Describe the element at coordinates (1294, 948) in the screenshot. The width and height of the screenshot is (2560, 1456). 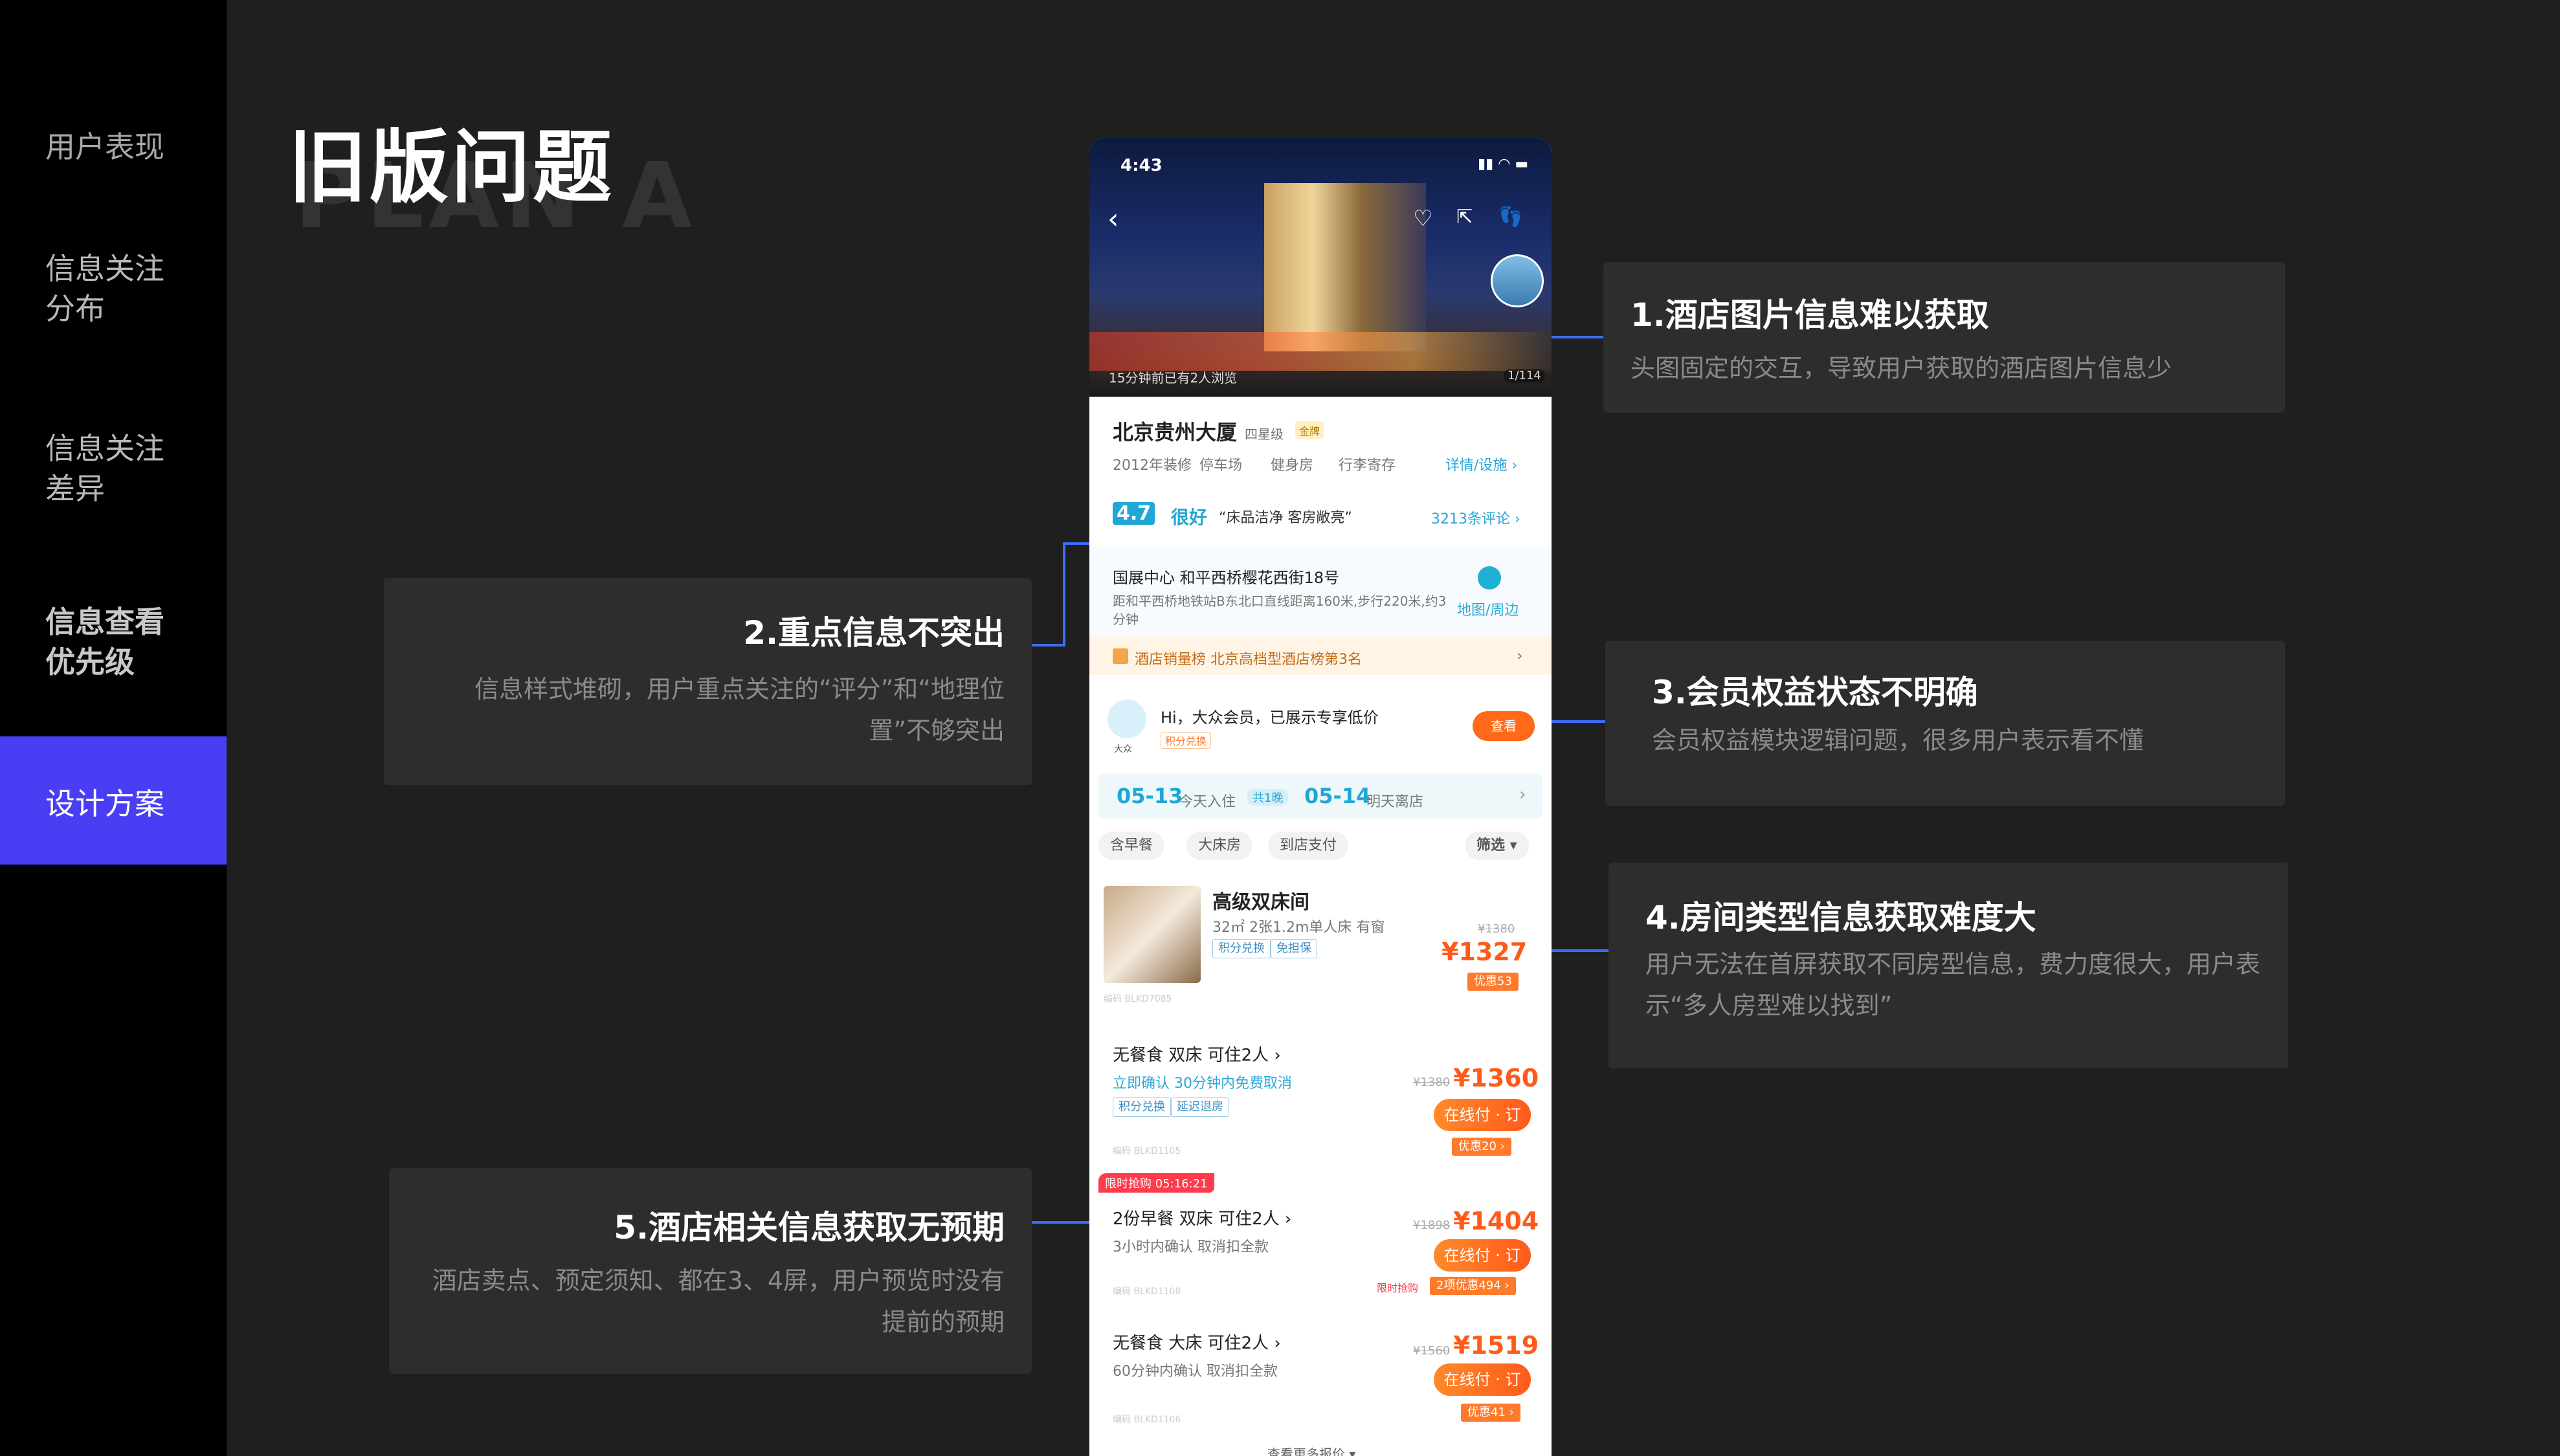
I see `room-tag: 免担保` at that location.